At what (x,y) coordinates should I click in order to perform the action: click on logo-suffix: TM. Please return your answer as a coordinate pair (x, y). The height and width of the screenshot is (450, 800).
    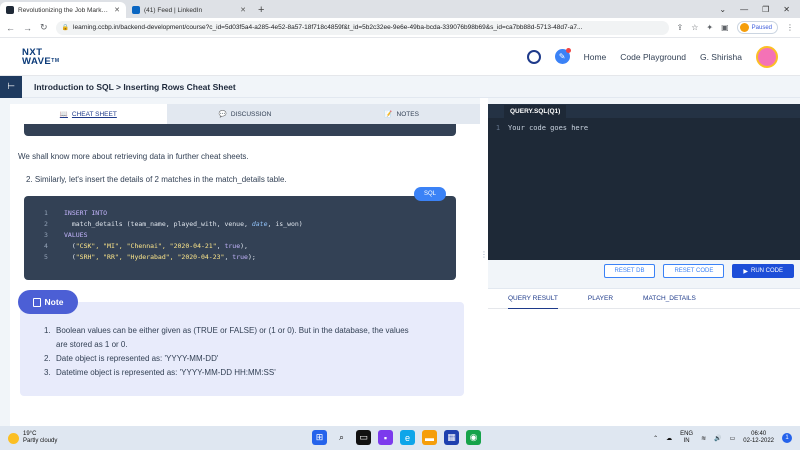
    Looking at the image, I should click on (55, 60).